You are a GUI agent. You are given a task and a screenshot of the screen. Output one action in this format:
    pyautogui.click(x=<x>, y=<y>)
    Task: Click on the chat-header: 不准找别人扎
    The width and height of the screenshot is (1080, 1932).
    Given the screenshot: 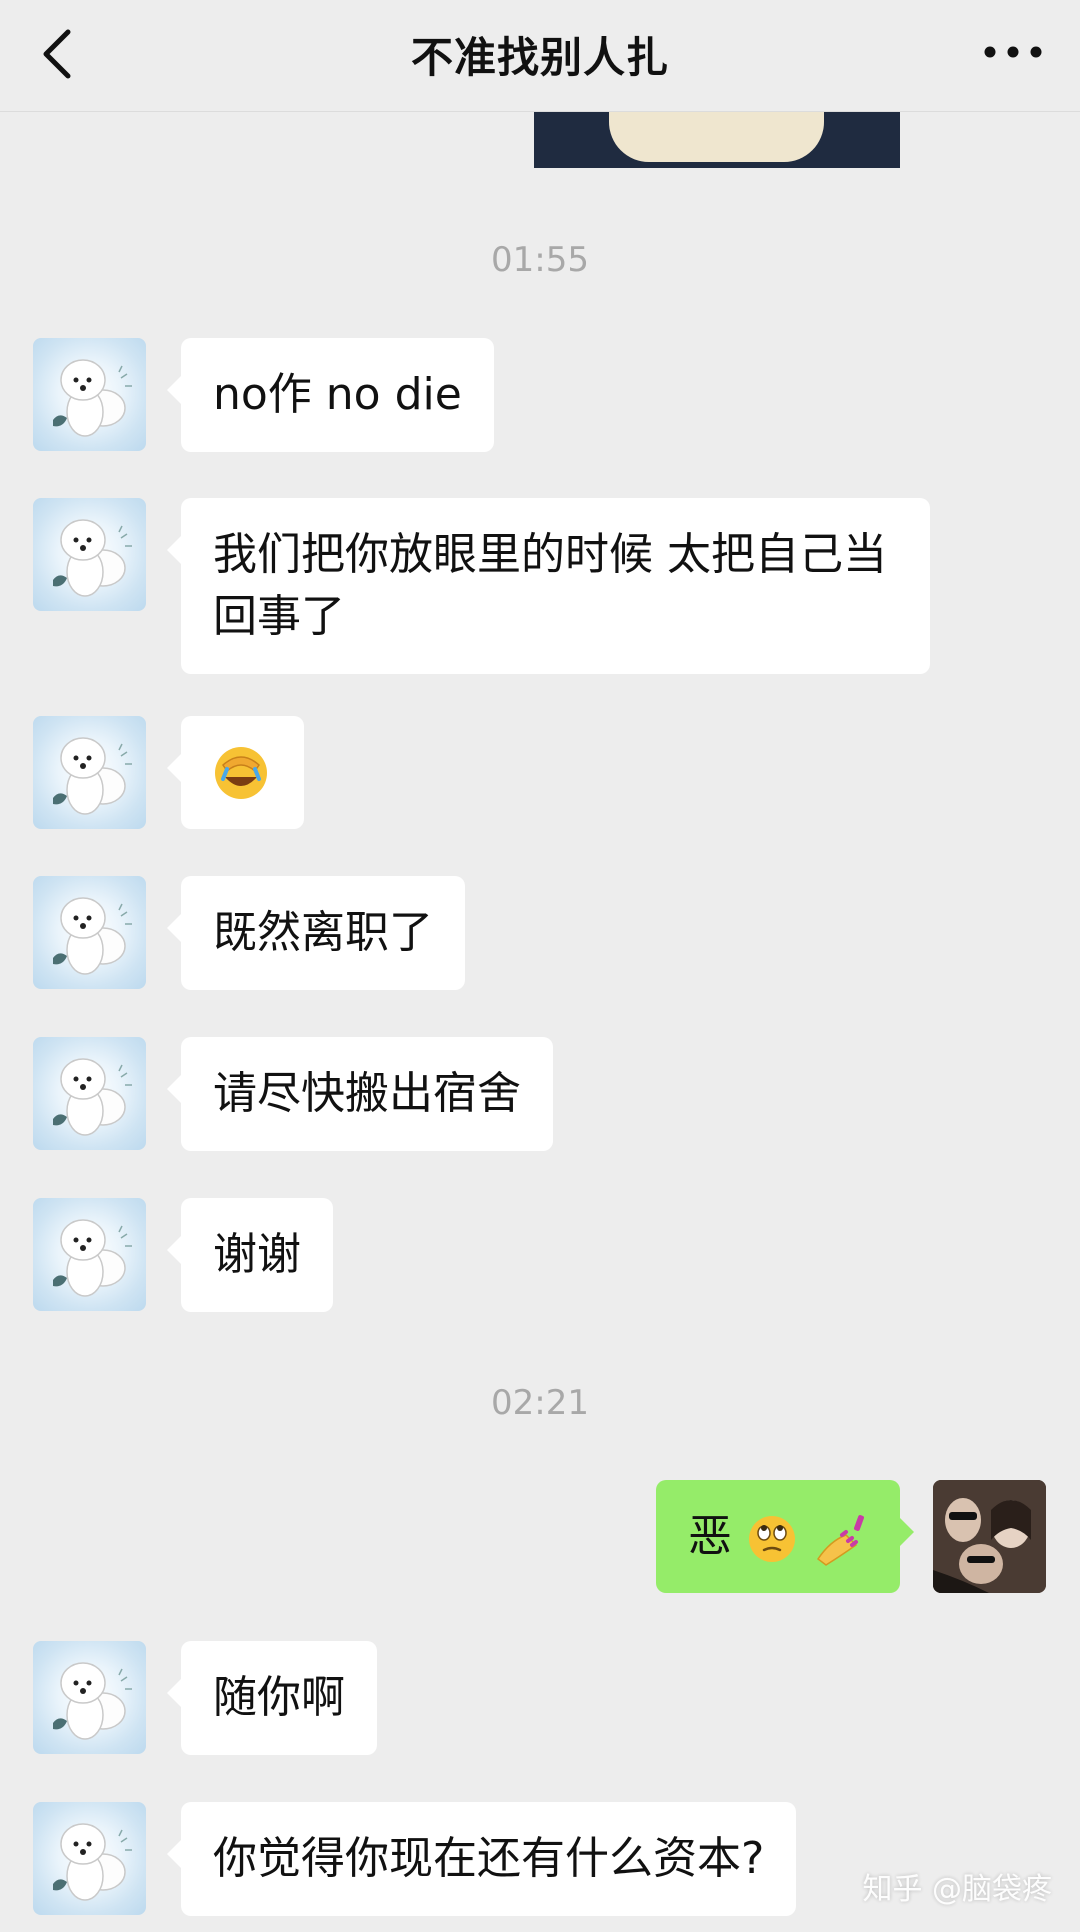 What is the action you would take?
    pyautogui.click(x=540, y=56)
    